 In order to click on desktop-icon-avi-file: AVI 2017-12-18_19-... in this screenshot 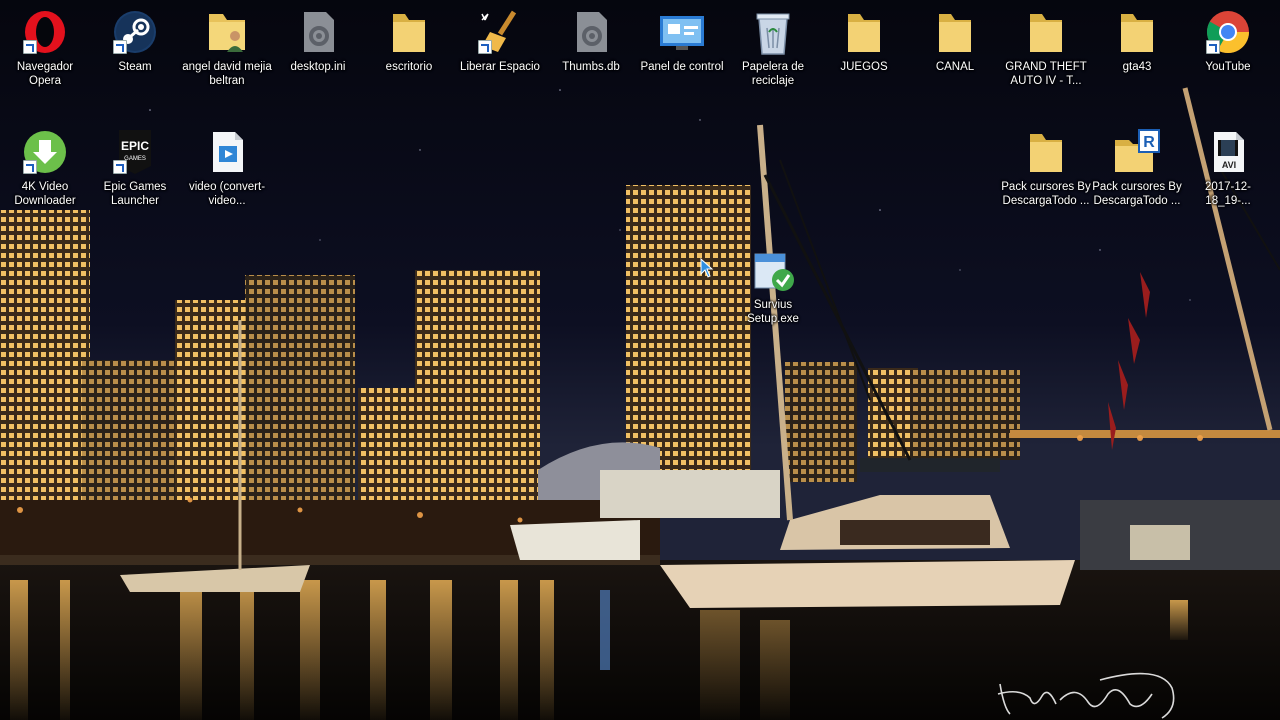, I will do `click(1228, 165)`.